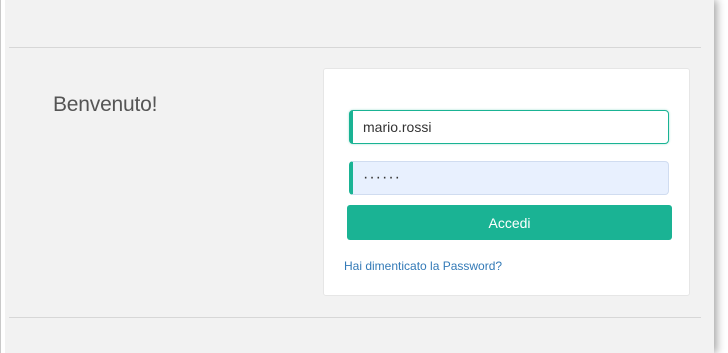  I want to click on forgot-password-link: Hai dimenticato la Password?, so click(423, 266).